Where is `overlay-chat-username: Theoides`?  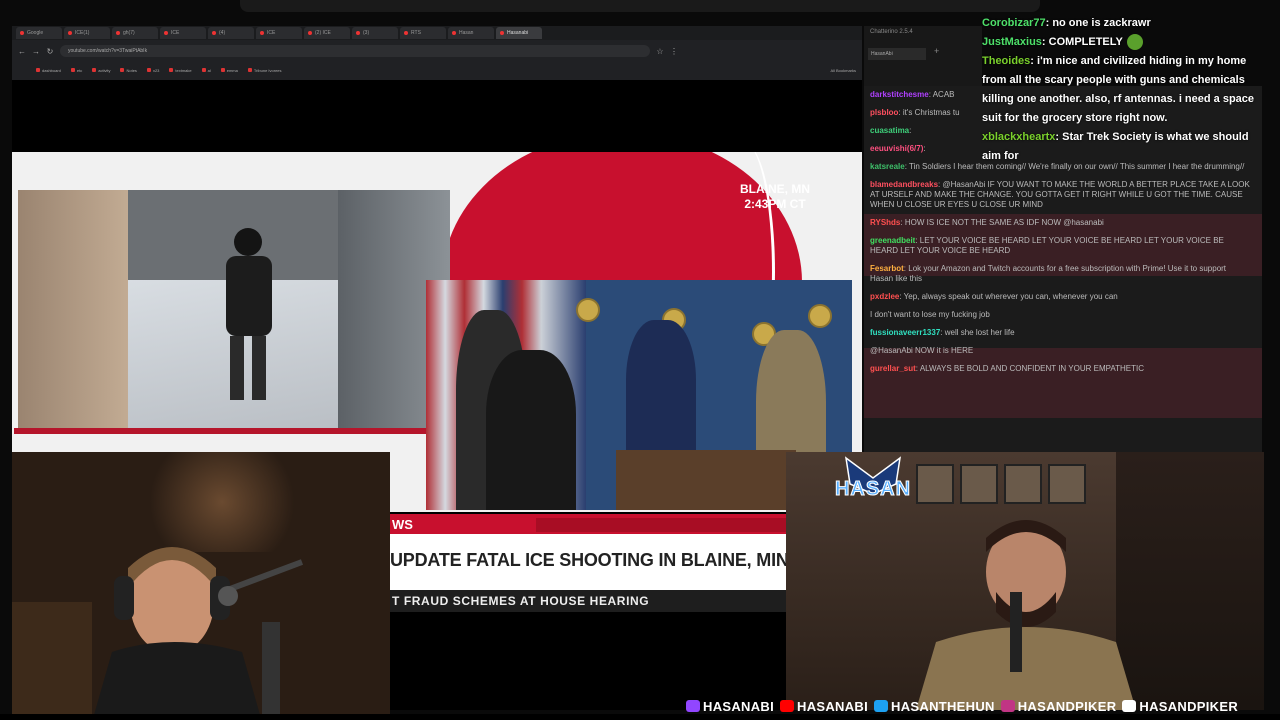
overlay-chat-username: Theoides is located at coordinates (1006, 61).